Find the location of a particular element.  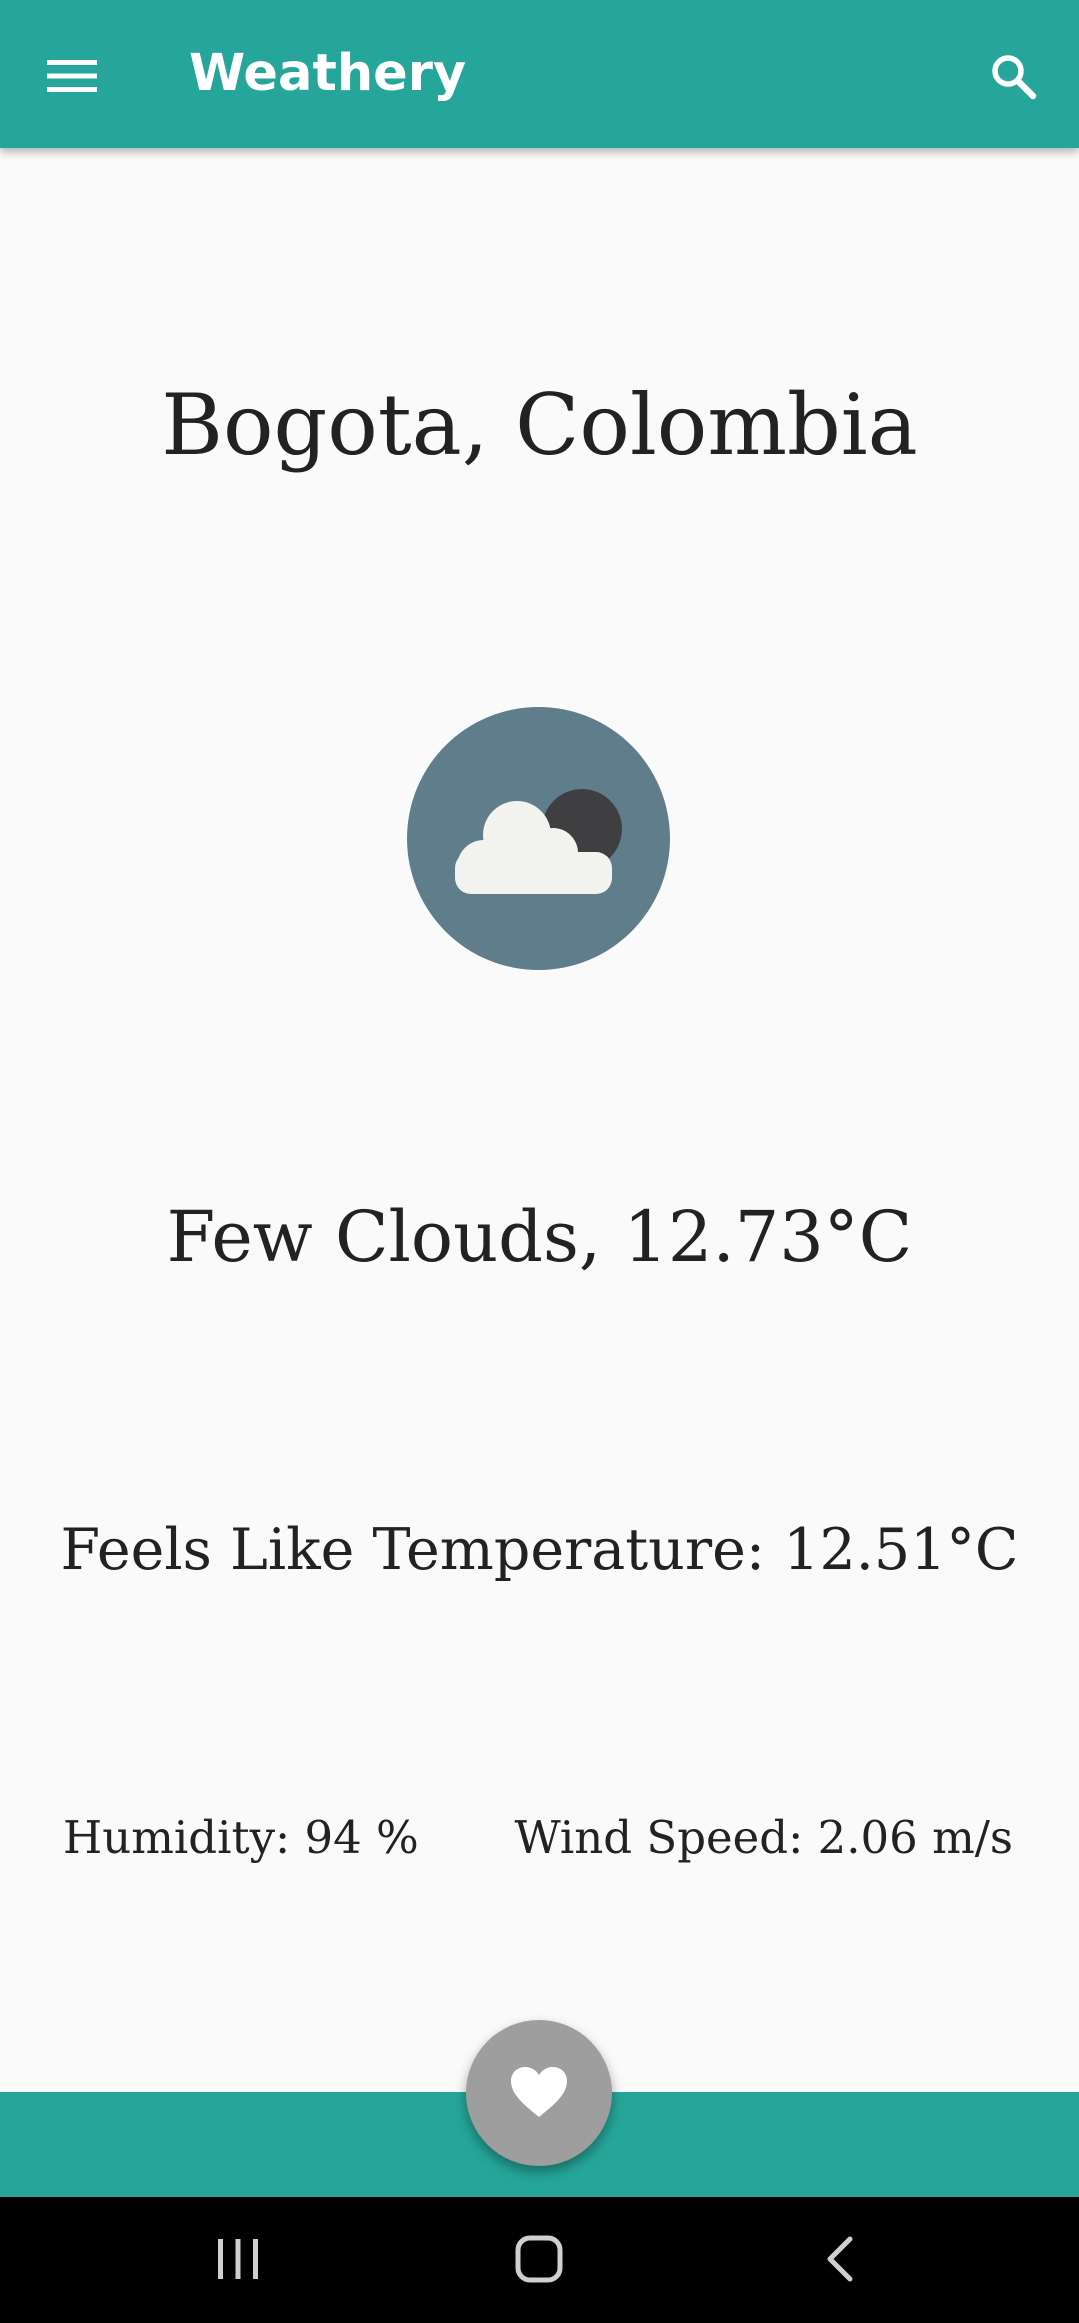

search-icon is located at coordinates (1014, 77).